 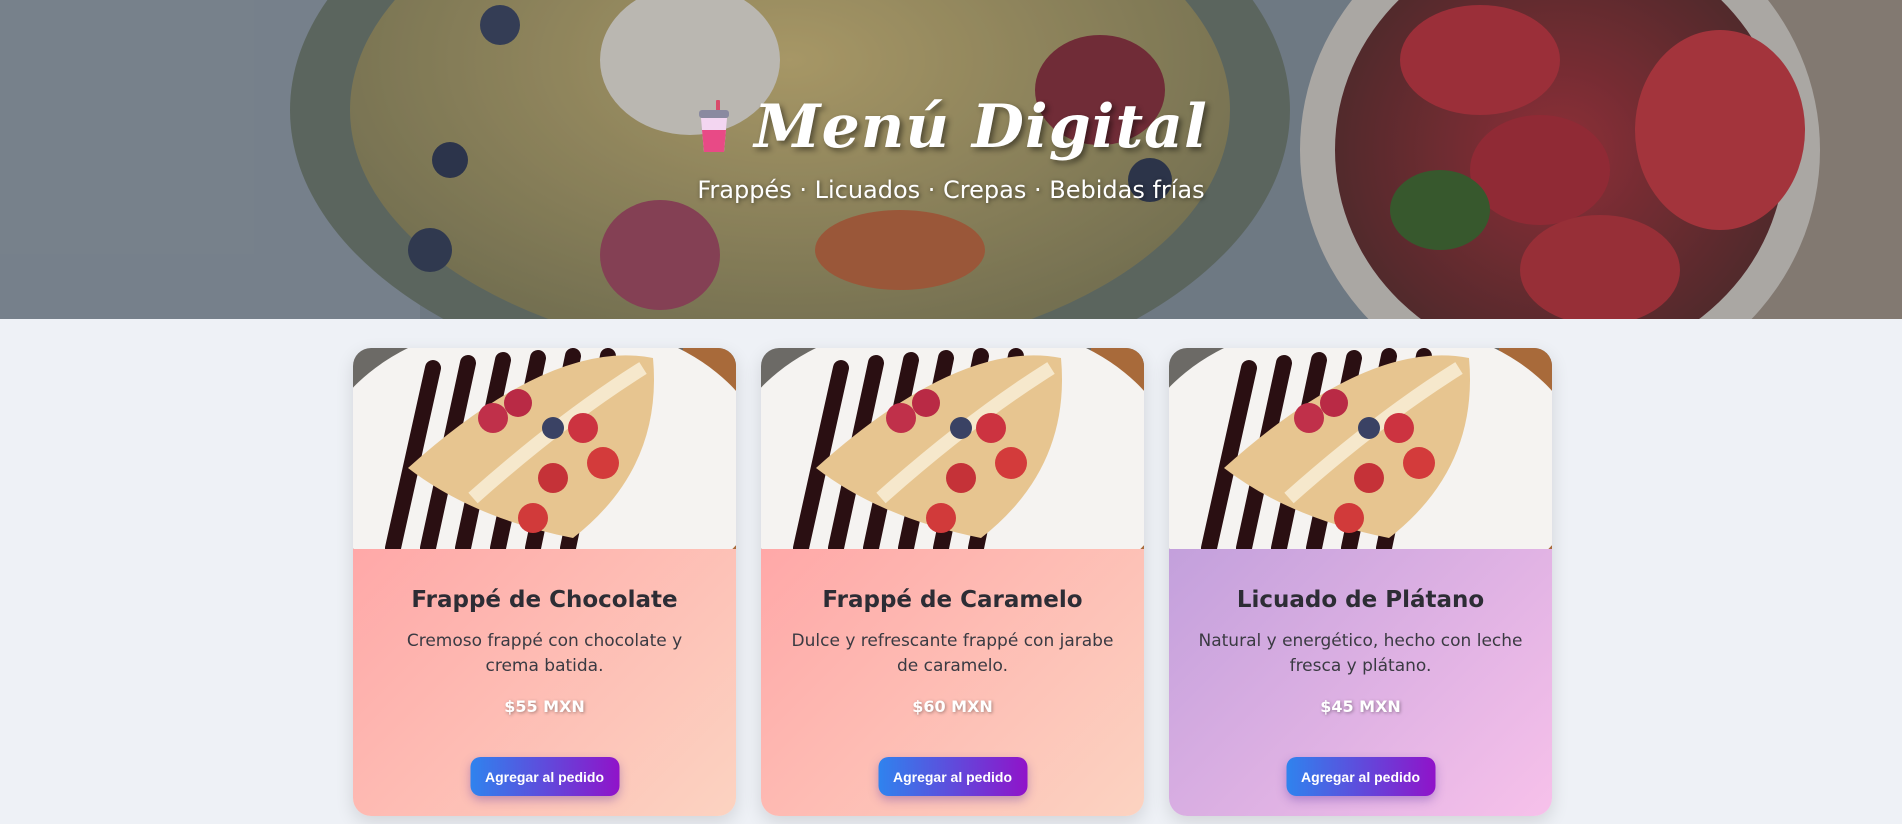 I want to click on cup-with-straw-icon, so click(x=714, y=126).